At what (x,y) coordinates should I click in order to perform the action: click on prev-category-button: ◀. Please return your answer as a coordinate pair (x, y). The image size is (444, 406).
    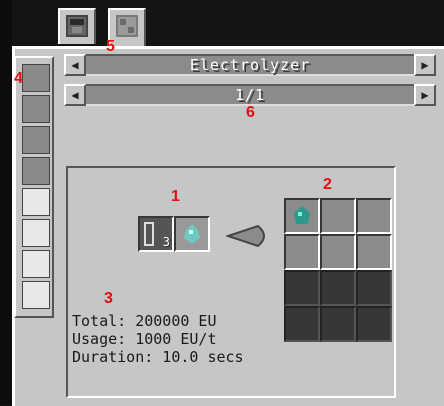
    Looking at the image, I should click on (75, 65).